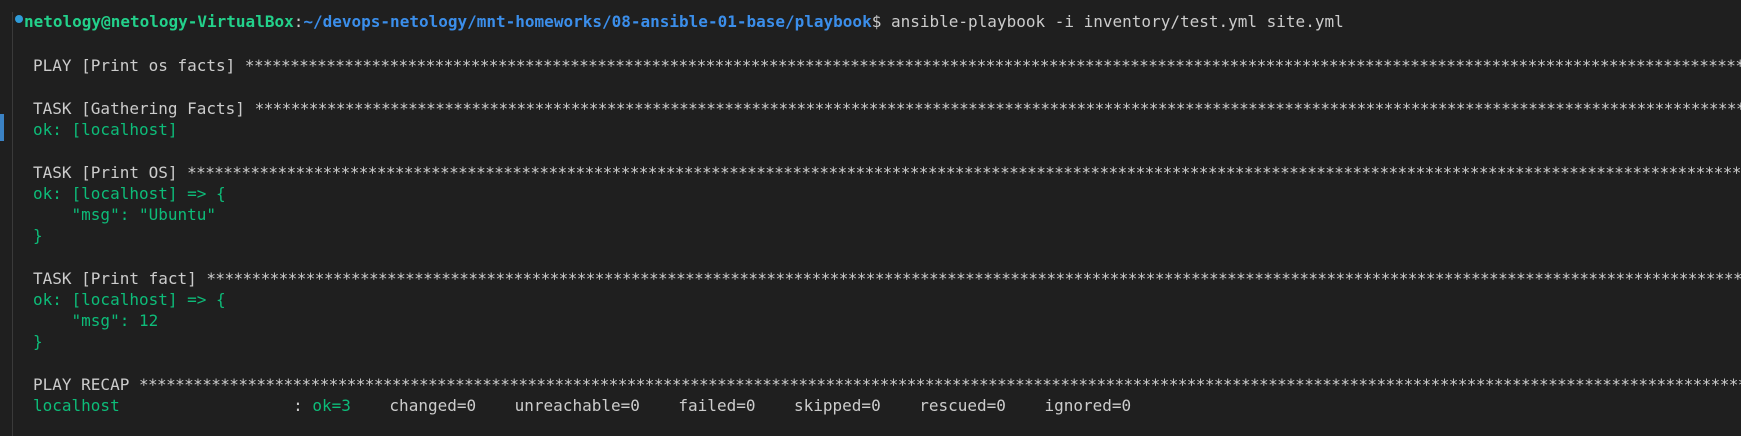 Image resolution: width=1741 pixels, height=436 pixels. I want to click on task2-msg: "msg": "Ubuntu", so click(125, 214).